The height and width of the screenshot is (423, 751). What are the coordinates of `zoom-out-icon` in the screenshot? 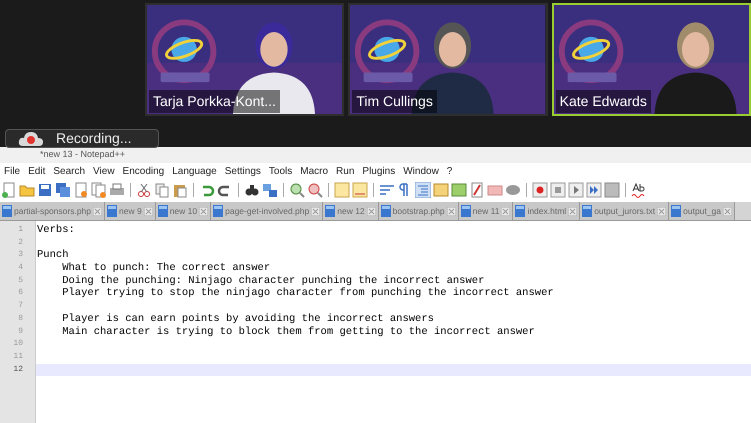 It's located at (315, 190).